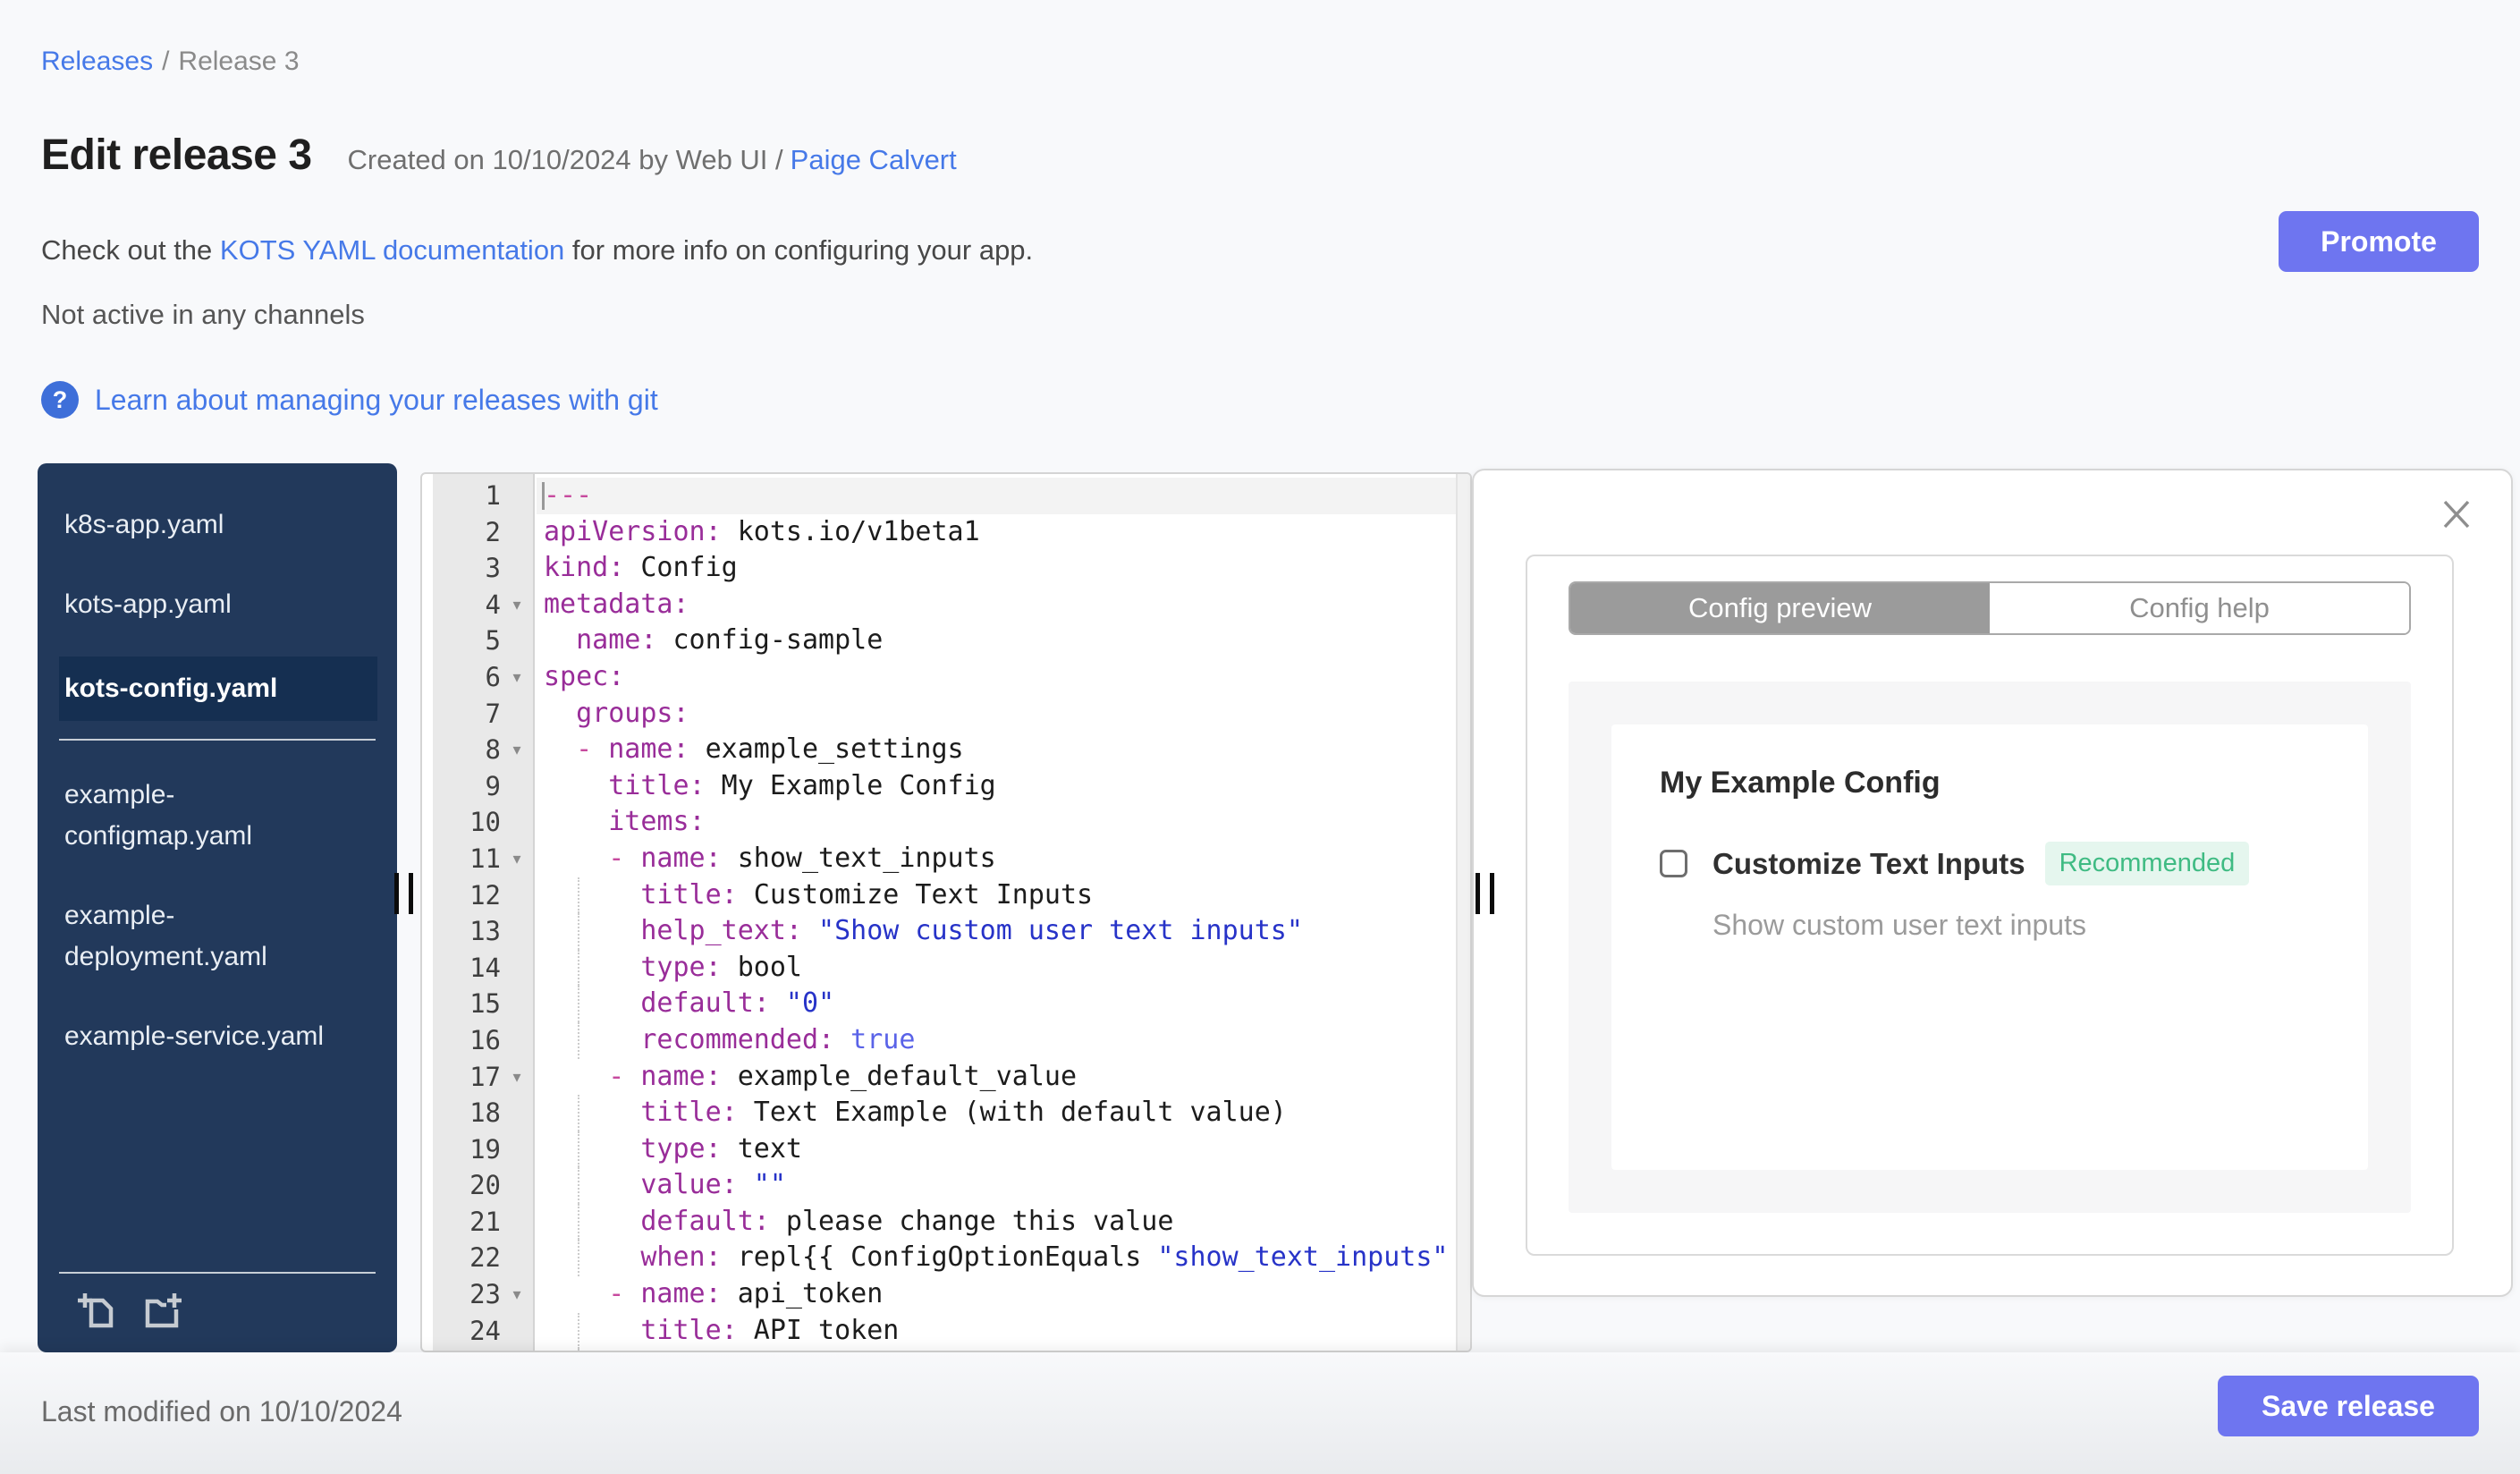 The image size is (2520, 1474). Describe the element at coordinates (97, 61) in the screenshot. I see `breadcrumb-releases-link: Releases` at that location.